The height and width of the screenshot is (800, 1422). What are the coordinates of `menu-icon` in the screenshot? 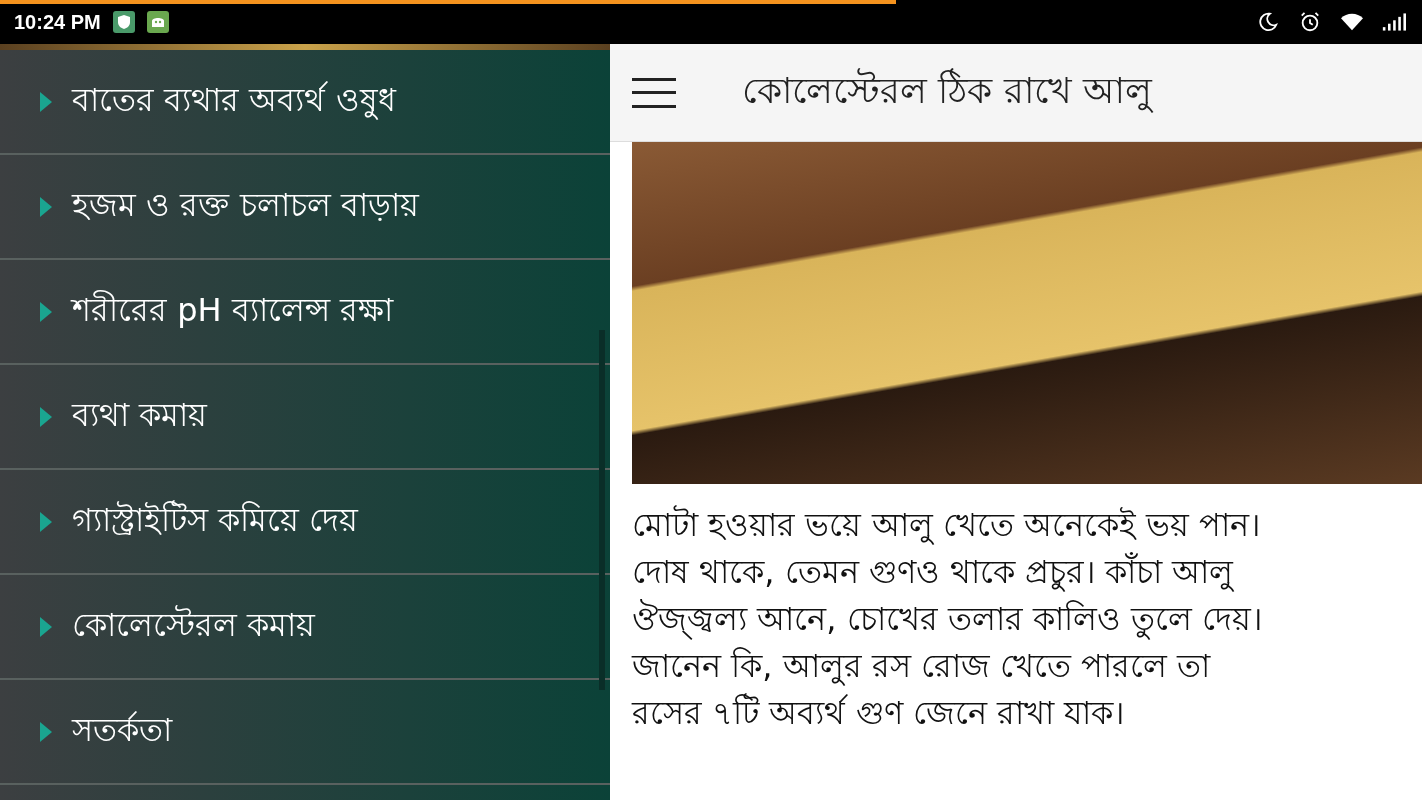 It's located at (654, 92).